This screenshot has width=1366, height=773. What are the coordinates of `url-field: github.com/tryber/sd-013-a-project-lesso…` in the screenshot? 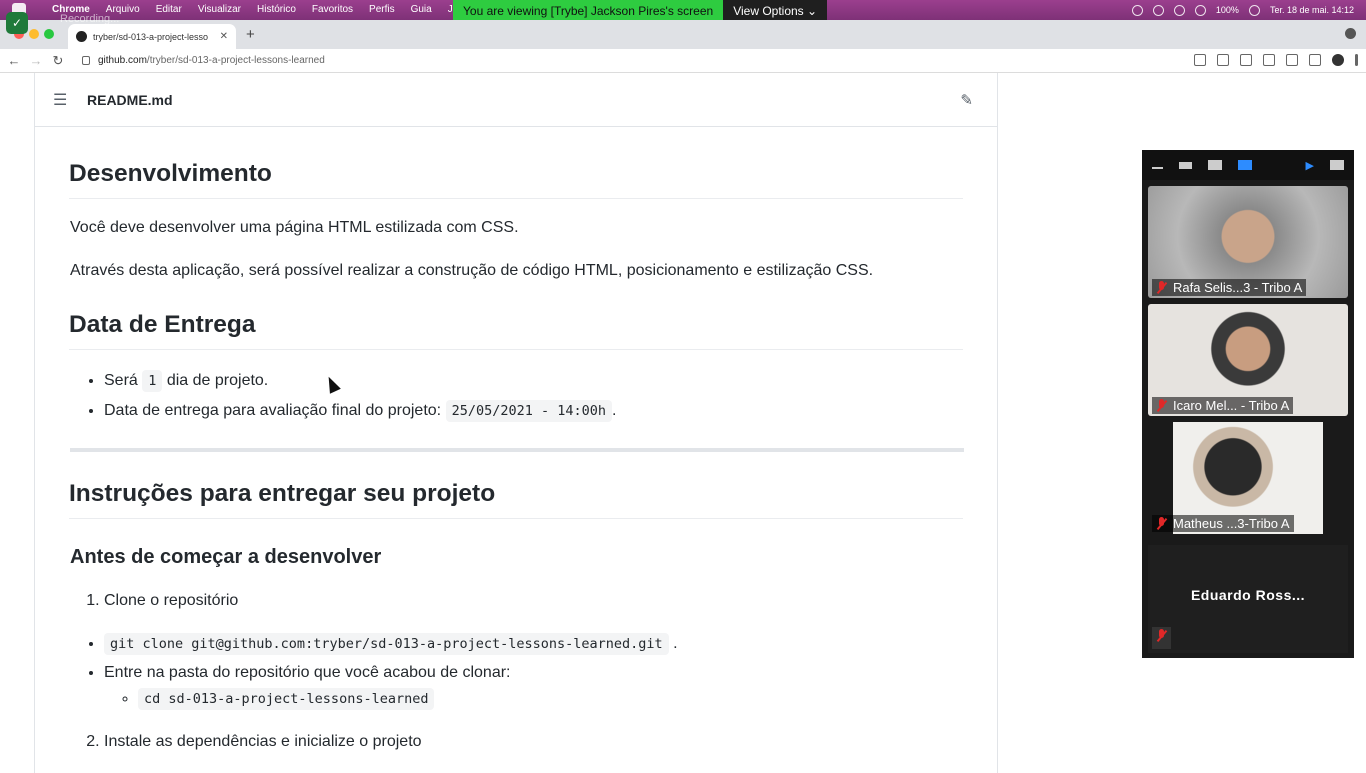 It's located at (211, 60).